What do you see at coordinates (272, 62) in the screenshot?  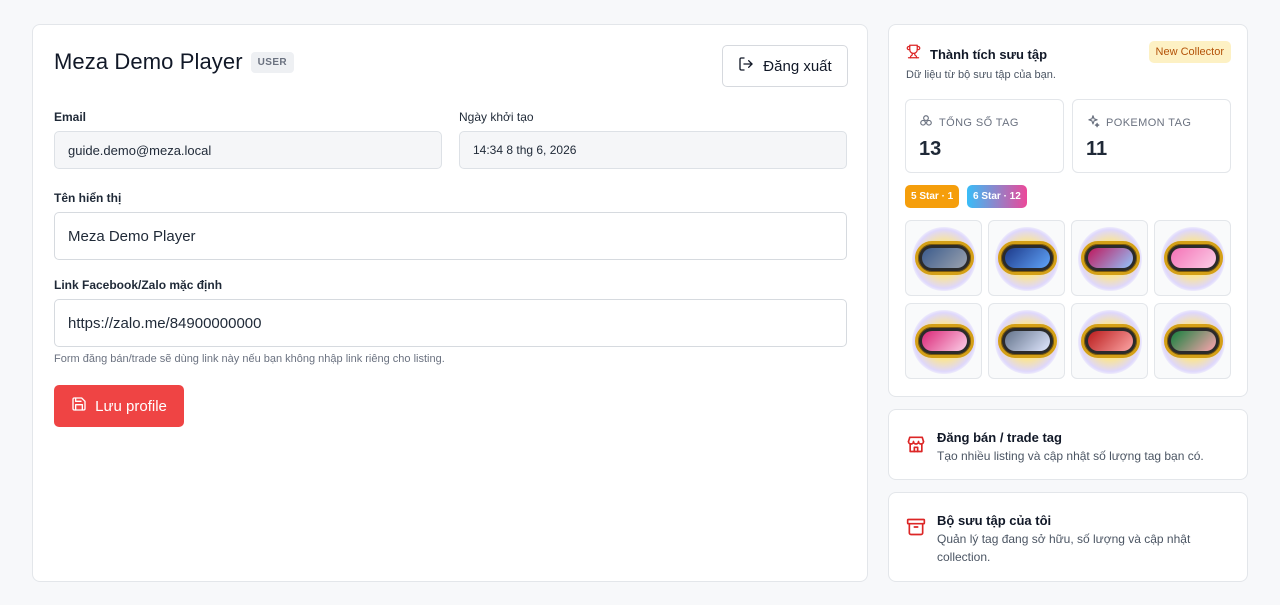 I see `role-badge: USER` at bounding box center [272, 62].